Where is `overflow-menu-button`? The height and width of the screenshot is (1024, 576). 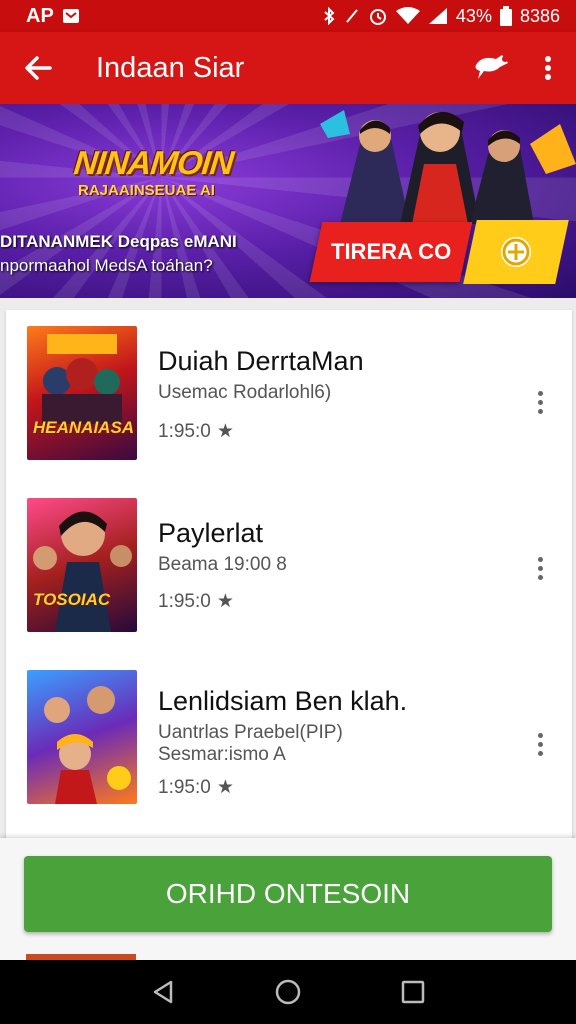
overflow-menu-button is located at coordinates (548, 68).